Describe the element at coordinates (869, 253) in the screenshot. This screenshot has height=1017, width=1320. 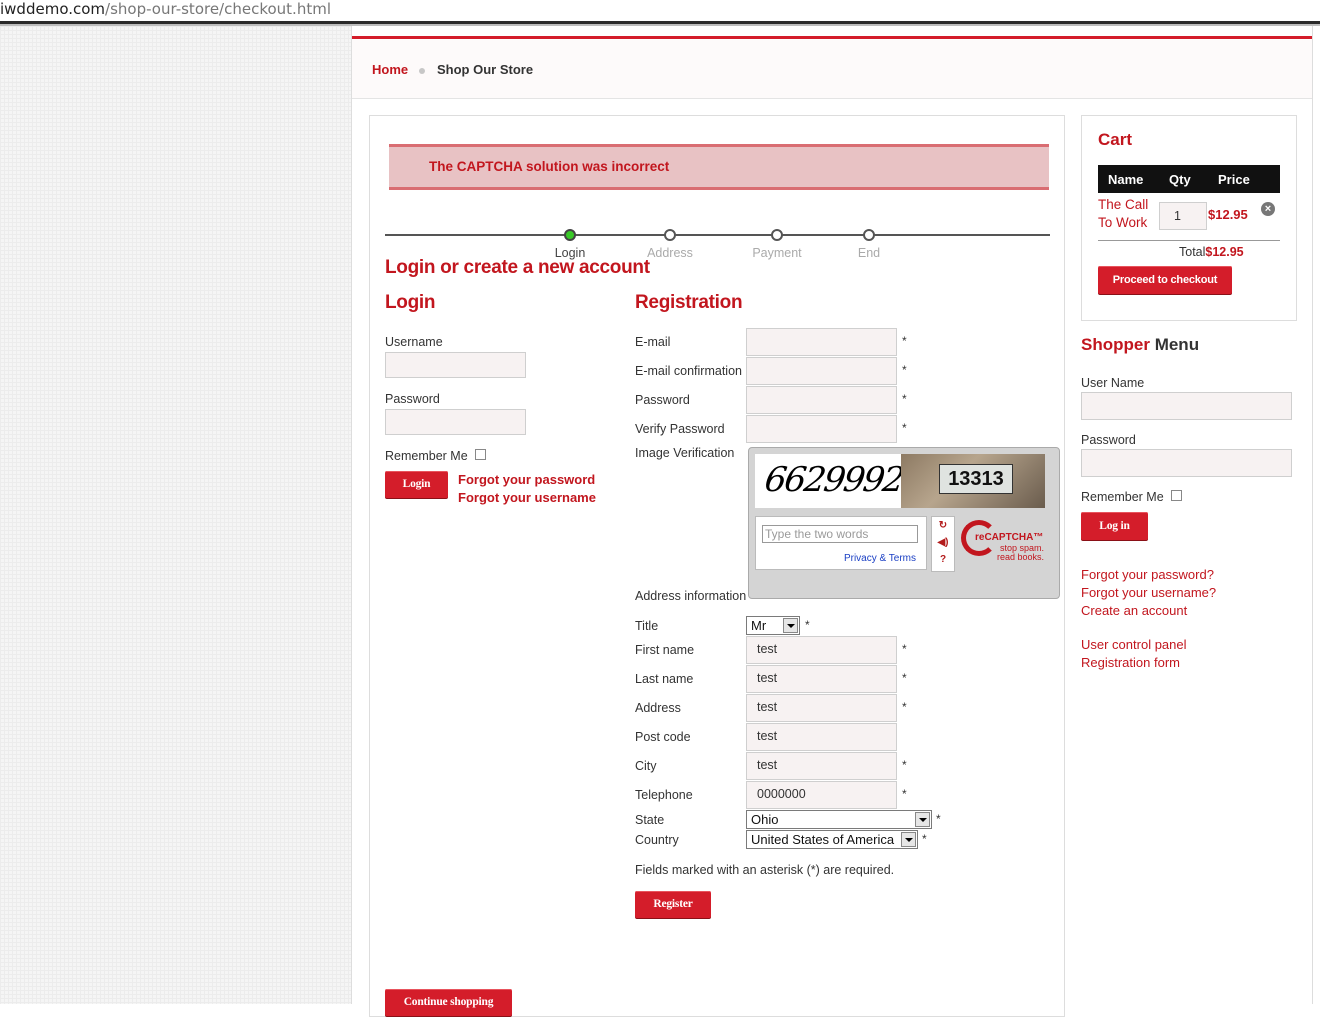
I see `step-label: End` at that location.